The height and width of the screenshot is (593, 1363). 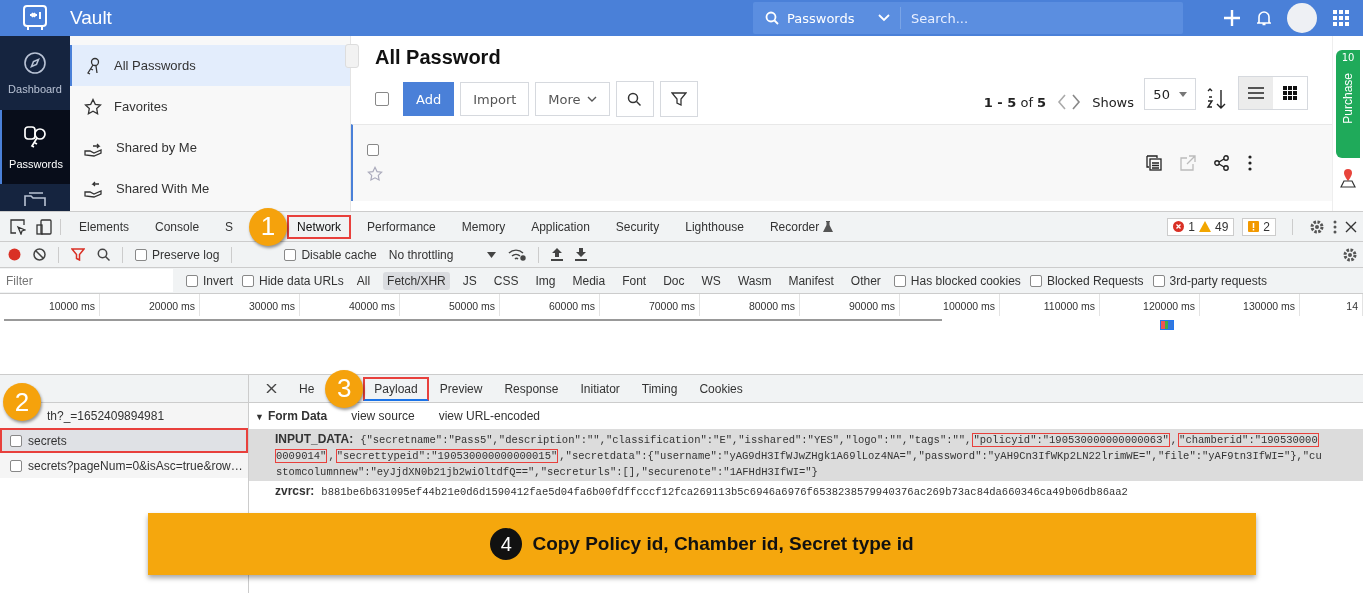 I want to click on plus-icon, so click(x=1232, y=18).